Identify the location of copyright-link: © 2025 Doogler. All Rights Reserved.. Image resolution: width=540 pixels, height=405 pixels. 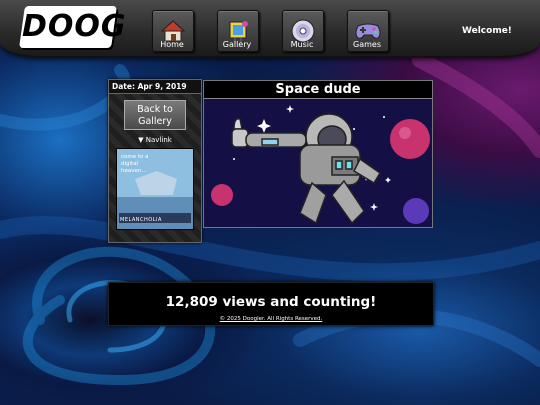
(271, 319).